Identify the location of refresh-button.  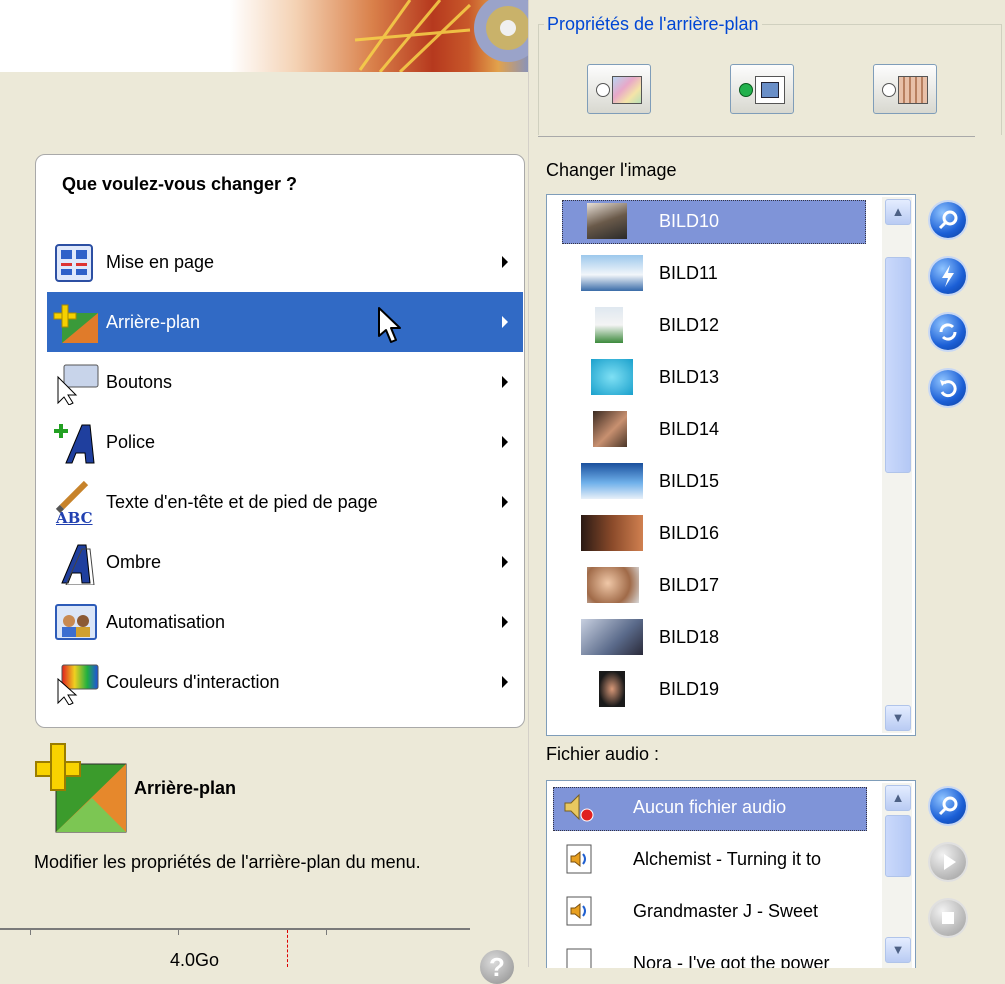
(948, 332).